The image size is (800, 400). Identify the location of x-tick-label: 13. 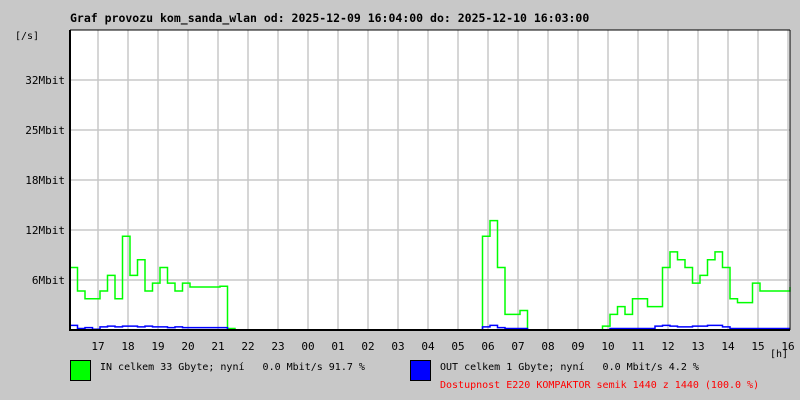
(697, 346).